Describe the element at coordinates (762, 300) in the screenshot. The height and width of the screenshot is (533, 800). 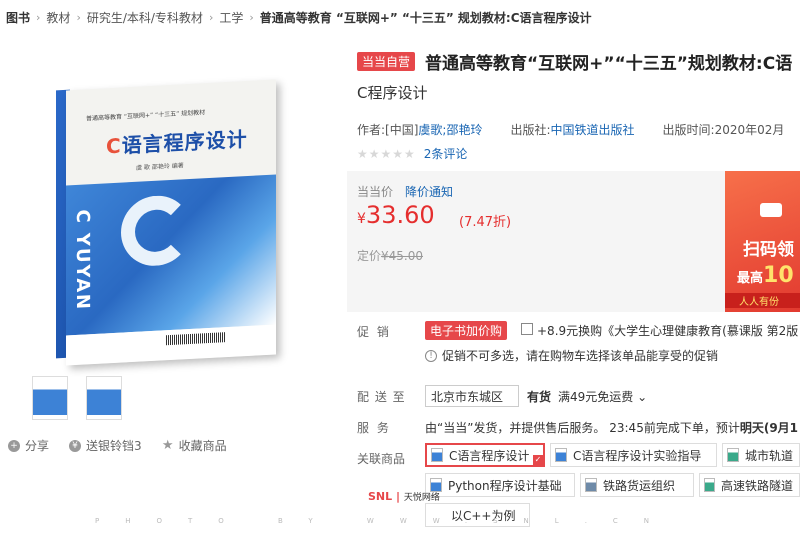
I see `banner-all-text: 人人有份` at that location.